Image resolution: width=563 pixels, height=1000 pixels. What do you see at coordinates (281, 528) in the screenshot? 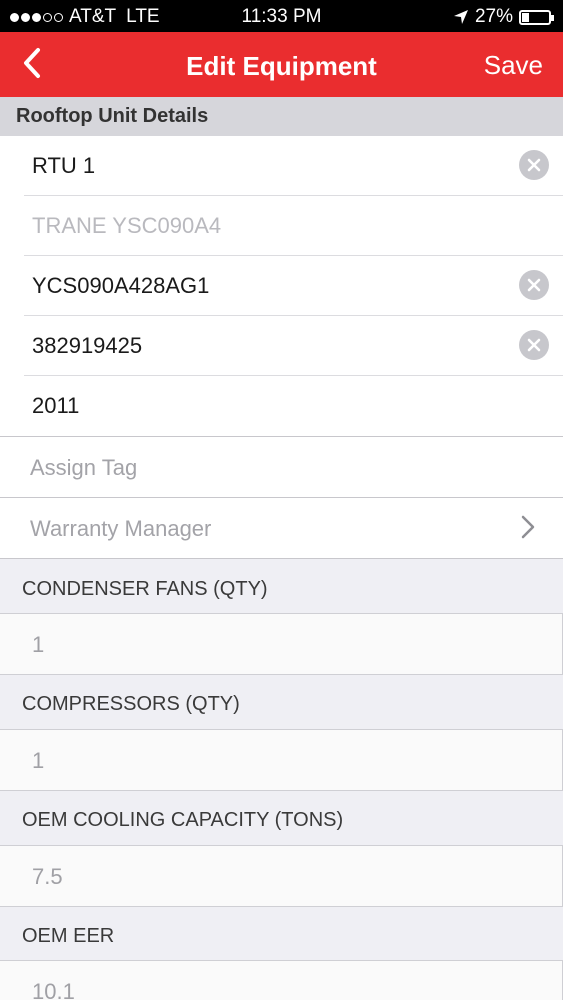
I see `warranty-manager-cell: Warranty Manager` at bounding box center [281, 528].